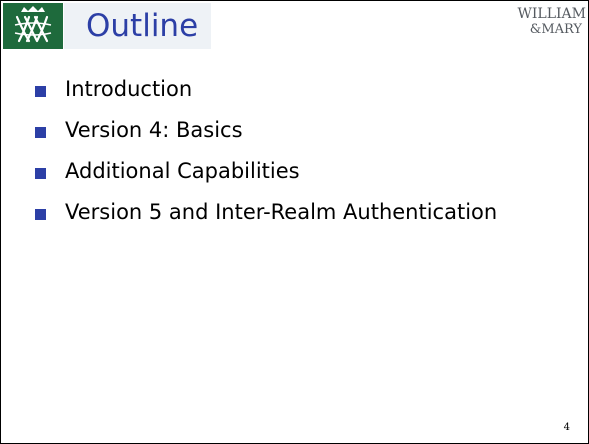 The height and width of the screenshot is (444, 589). I want to click on bullet-text: Version 4: Basics, so click(154, 130).